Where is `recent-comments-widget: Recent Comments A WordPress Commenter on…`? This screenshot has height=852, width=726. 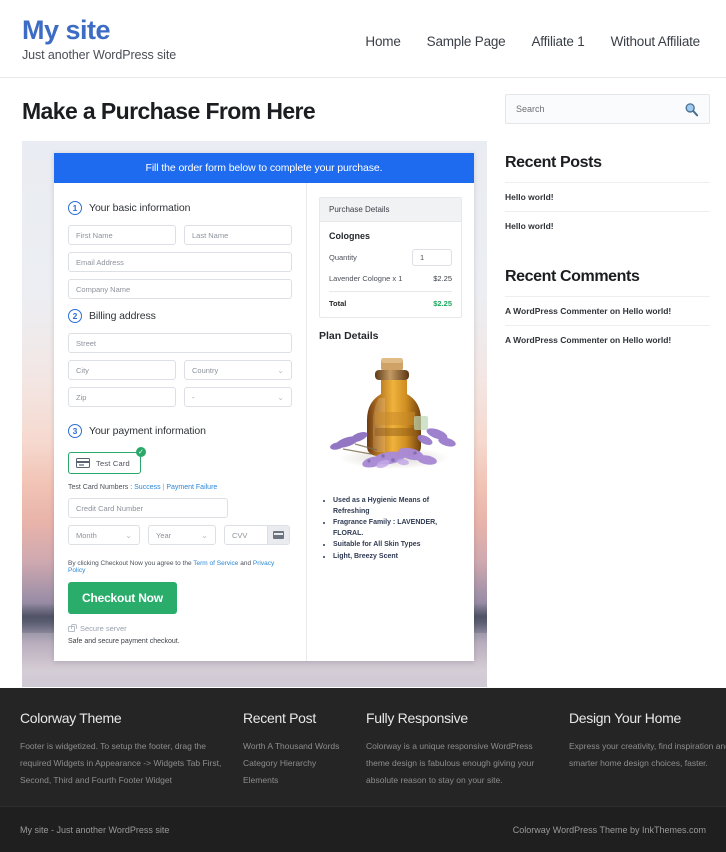 recent-comments-widget: Recent Comments A WordPress Commenter on… is located at coordinates (607, 311).